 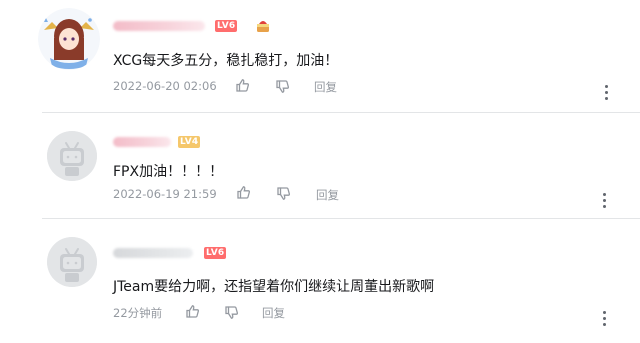 What do you see at coordinates (138, 313) in the screenshot?
I see `comment-time: 22分钟前` at bounding box center [138, 313].